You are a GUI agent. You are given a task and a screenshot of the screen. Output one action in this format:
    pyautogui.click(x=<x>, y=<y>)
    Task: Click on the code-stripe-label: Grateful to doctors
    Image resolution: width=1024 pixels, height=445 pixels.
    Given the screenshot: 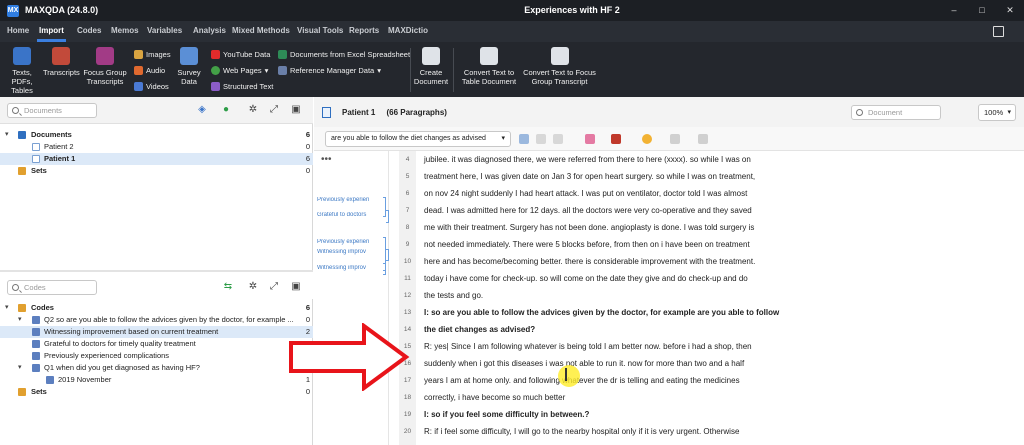 What is the action you would take?
    pyautogui.click(x=347, y=215)
    